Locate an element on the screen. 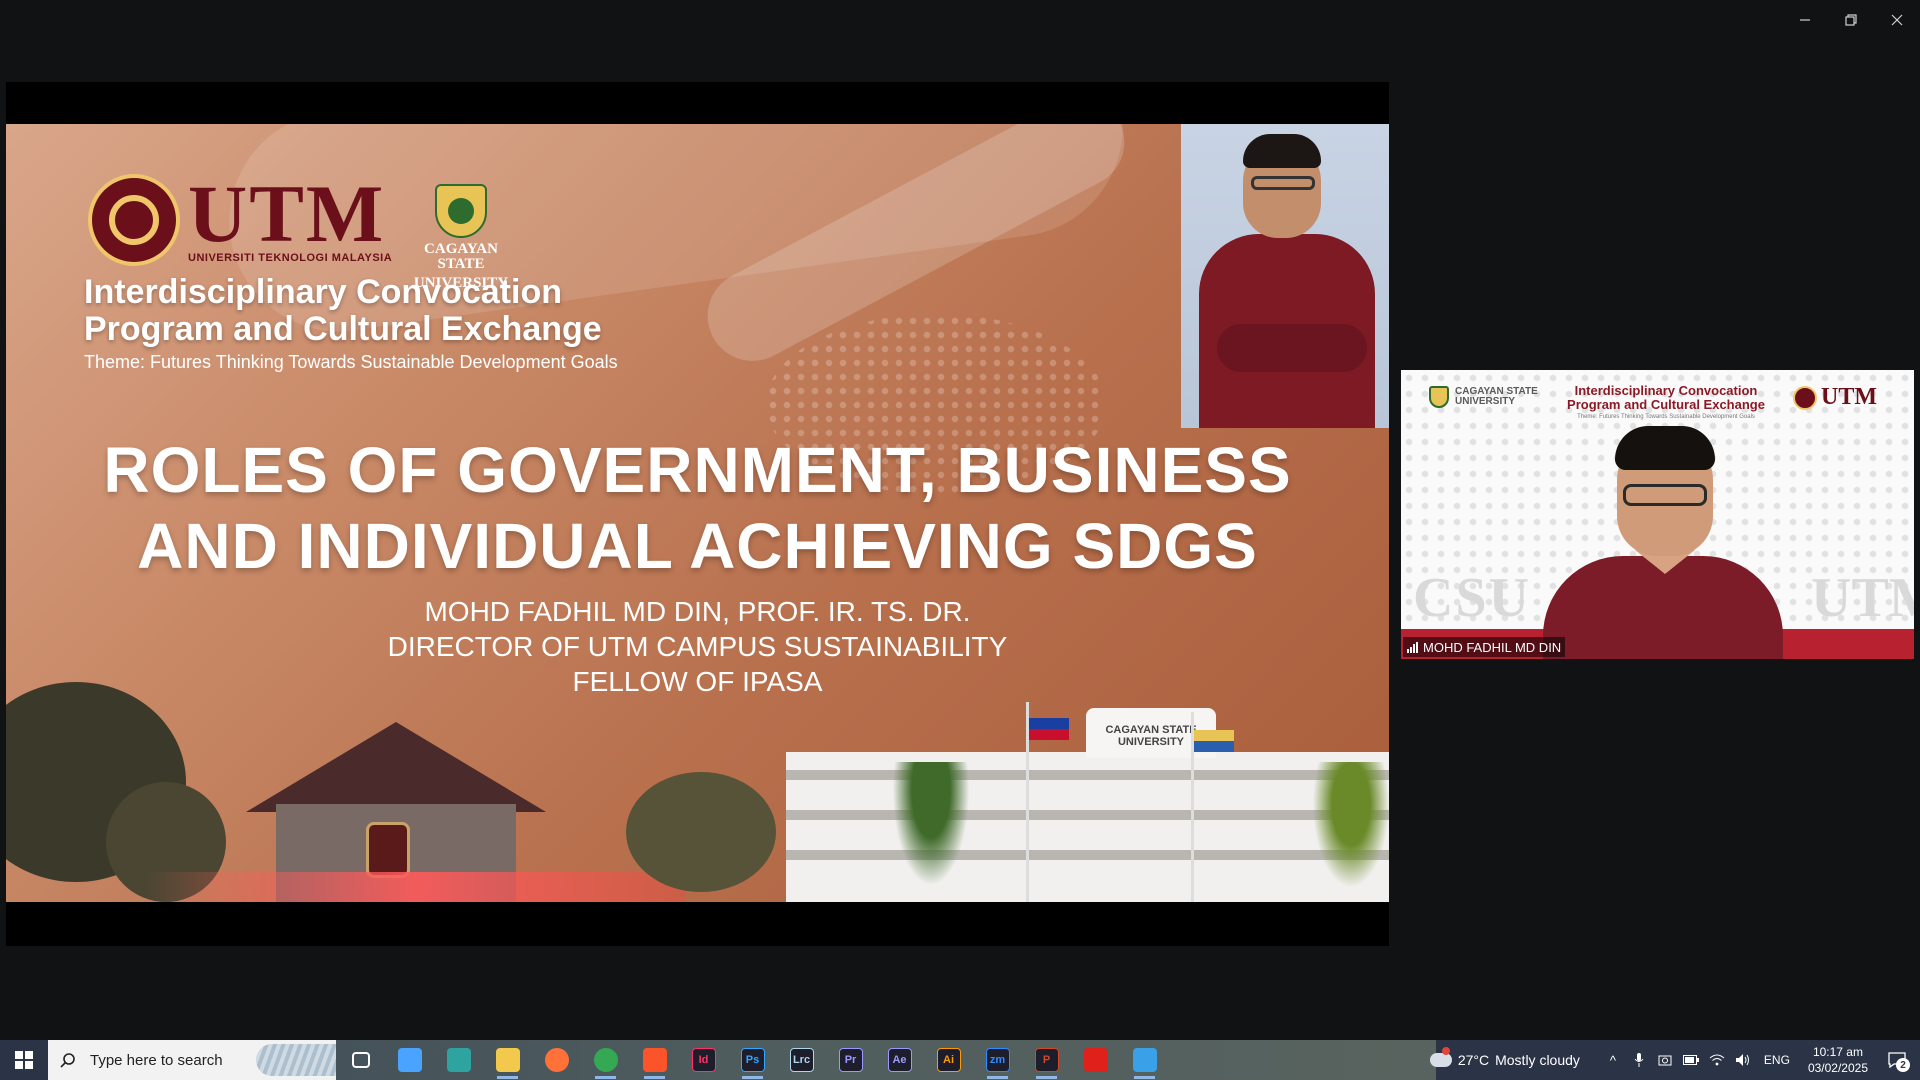 The width and height of the screenshot is (1920, 1080). restore-button is located at coordinates (1851, 20).